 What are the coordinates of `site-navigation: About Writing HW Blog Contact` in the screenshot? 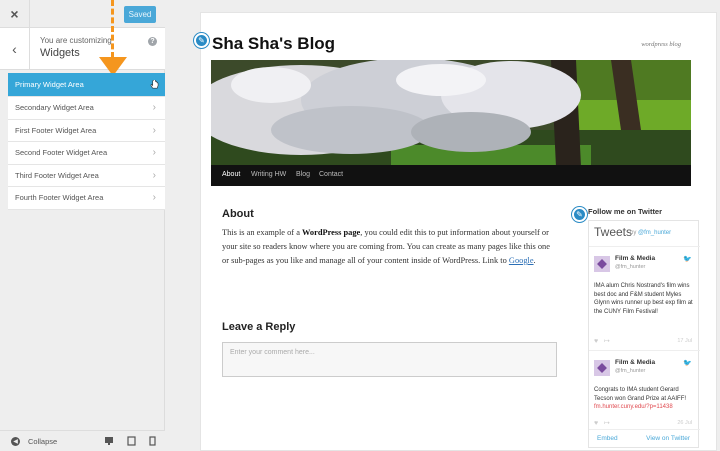 It's located at (451, 175).